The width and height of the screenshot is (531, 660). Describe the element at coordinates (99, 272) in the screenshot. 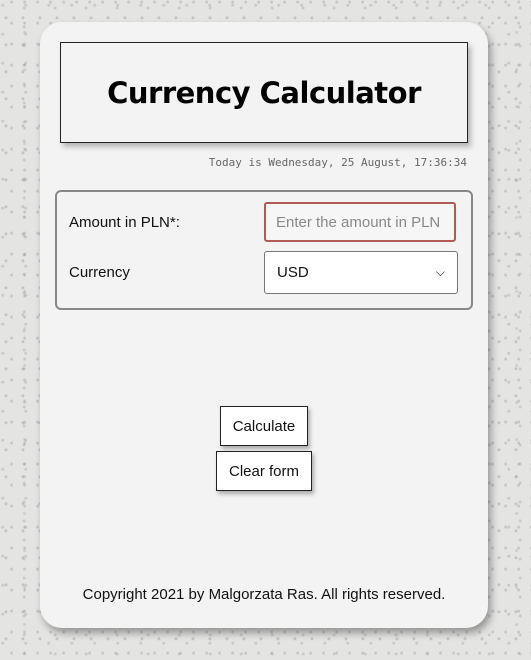

I see `currency-label: Currency` at that location.